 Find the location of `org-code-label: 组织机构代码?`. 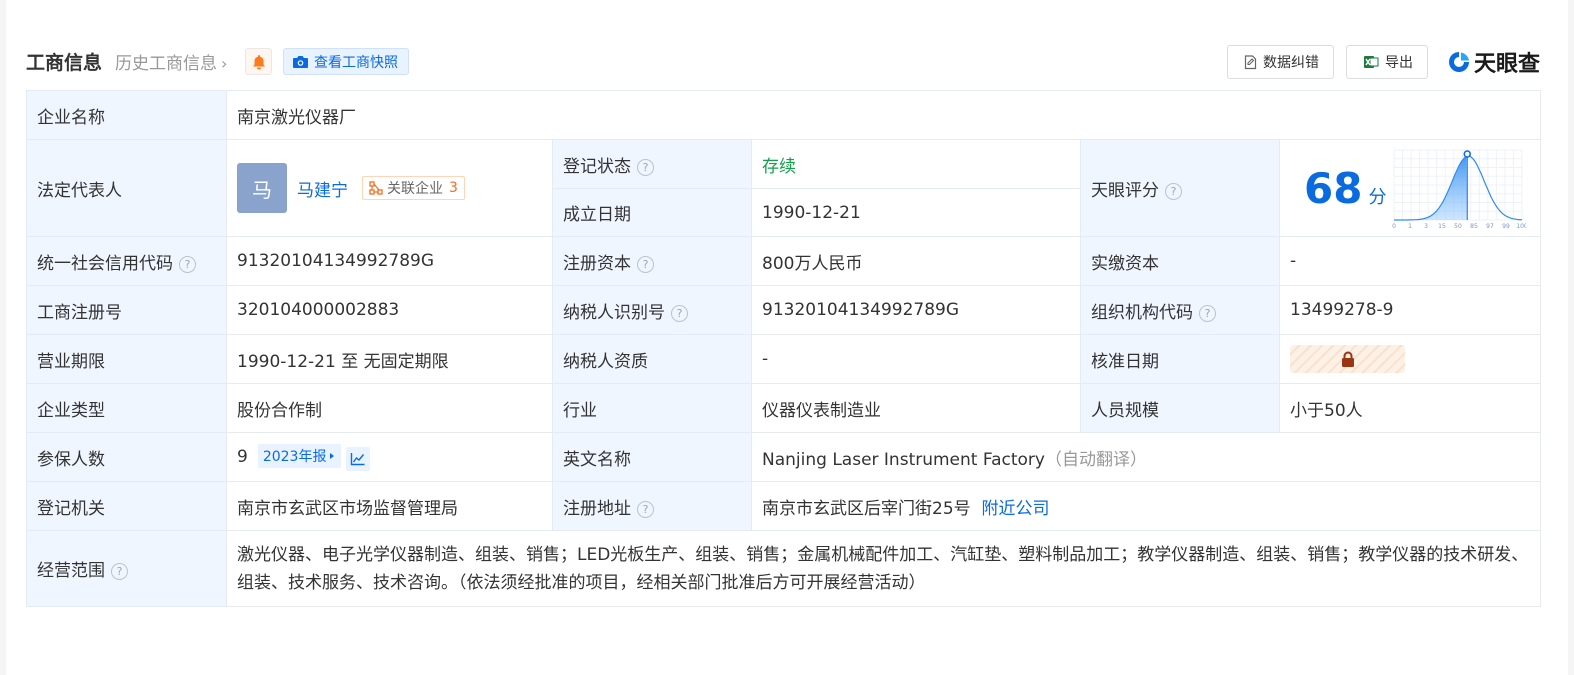

org-code-label: 组织机构代码? is located at coordinates (1180, 310).